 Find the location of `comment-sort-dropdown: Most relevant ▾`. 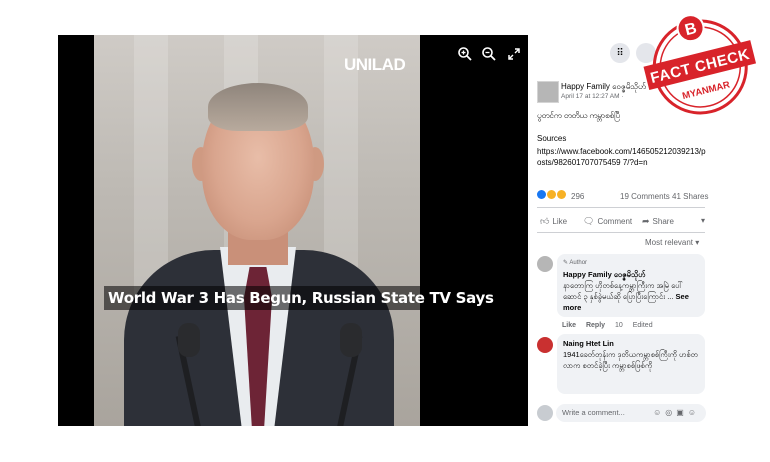

comment-sort-dropdown: Most relevant ▾ is located at coordinates (672, 242).